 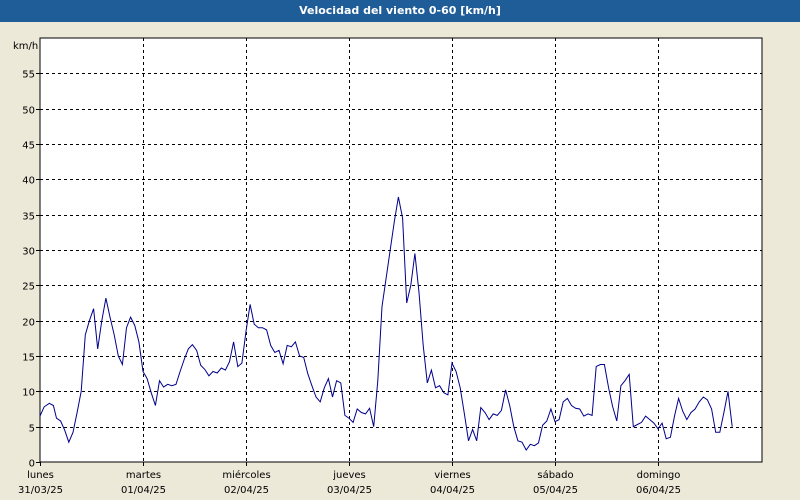 I want to click on y-tick-label: 45, so click(x=28, y=146).